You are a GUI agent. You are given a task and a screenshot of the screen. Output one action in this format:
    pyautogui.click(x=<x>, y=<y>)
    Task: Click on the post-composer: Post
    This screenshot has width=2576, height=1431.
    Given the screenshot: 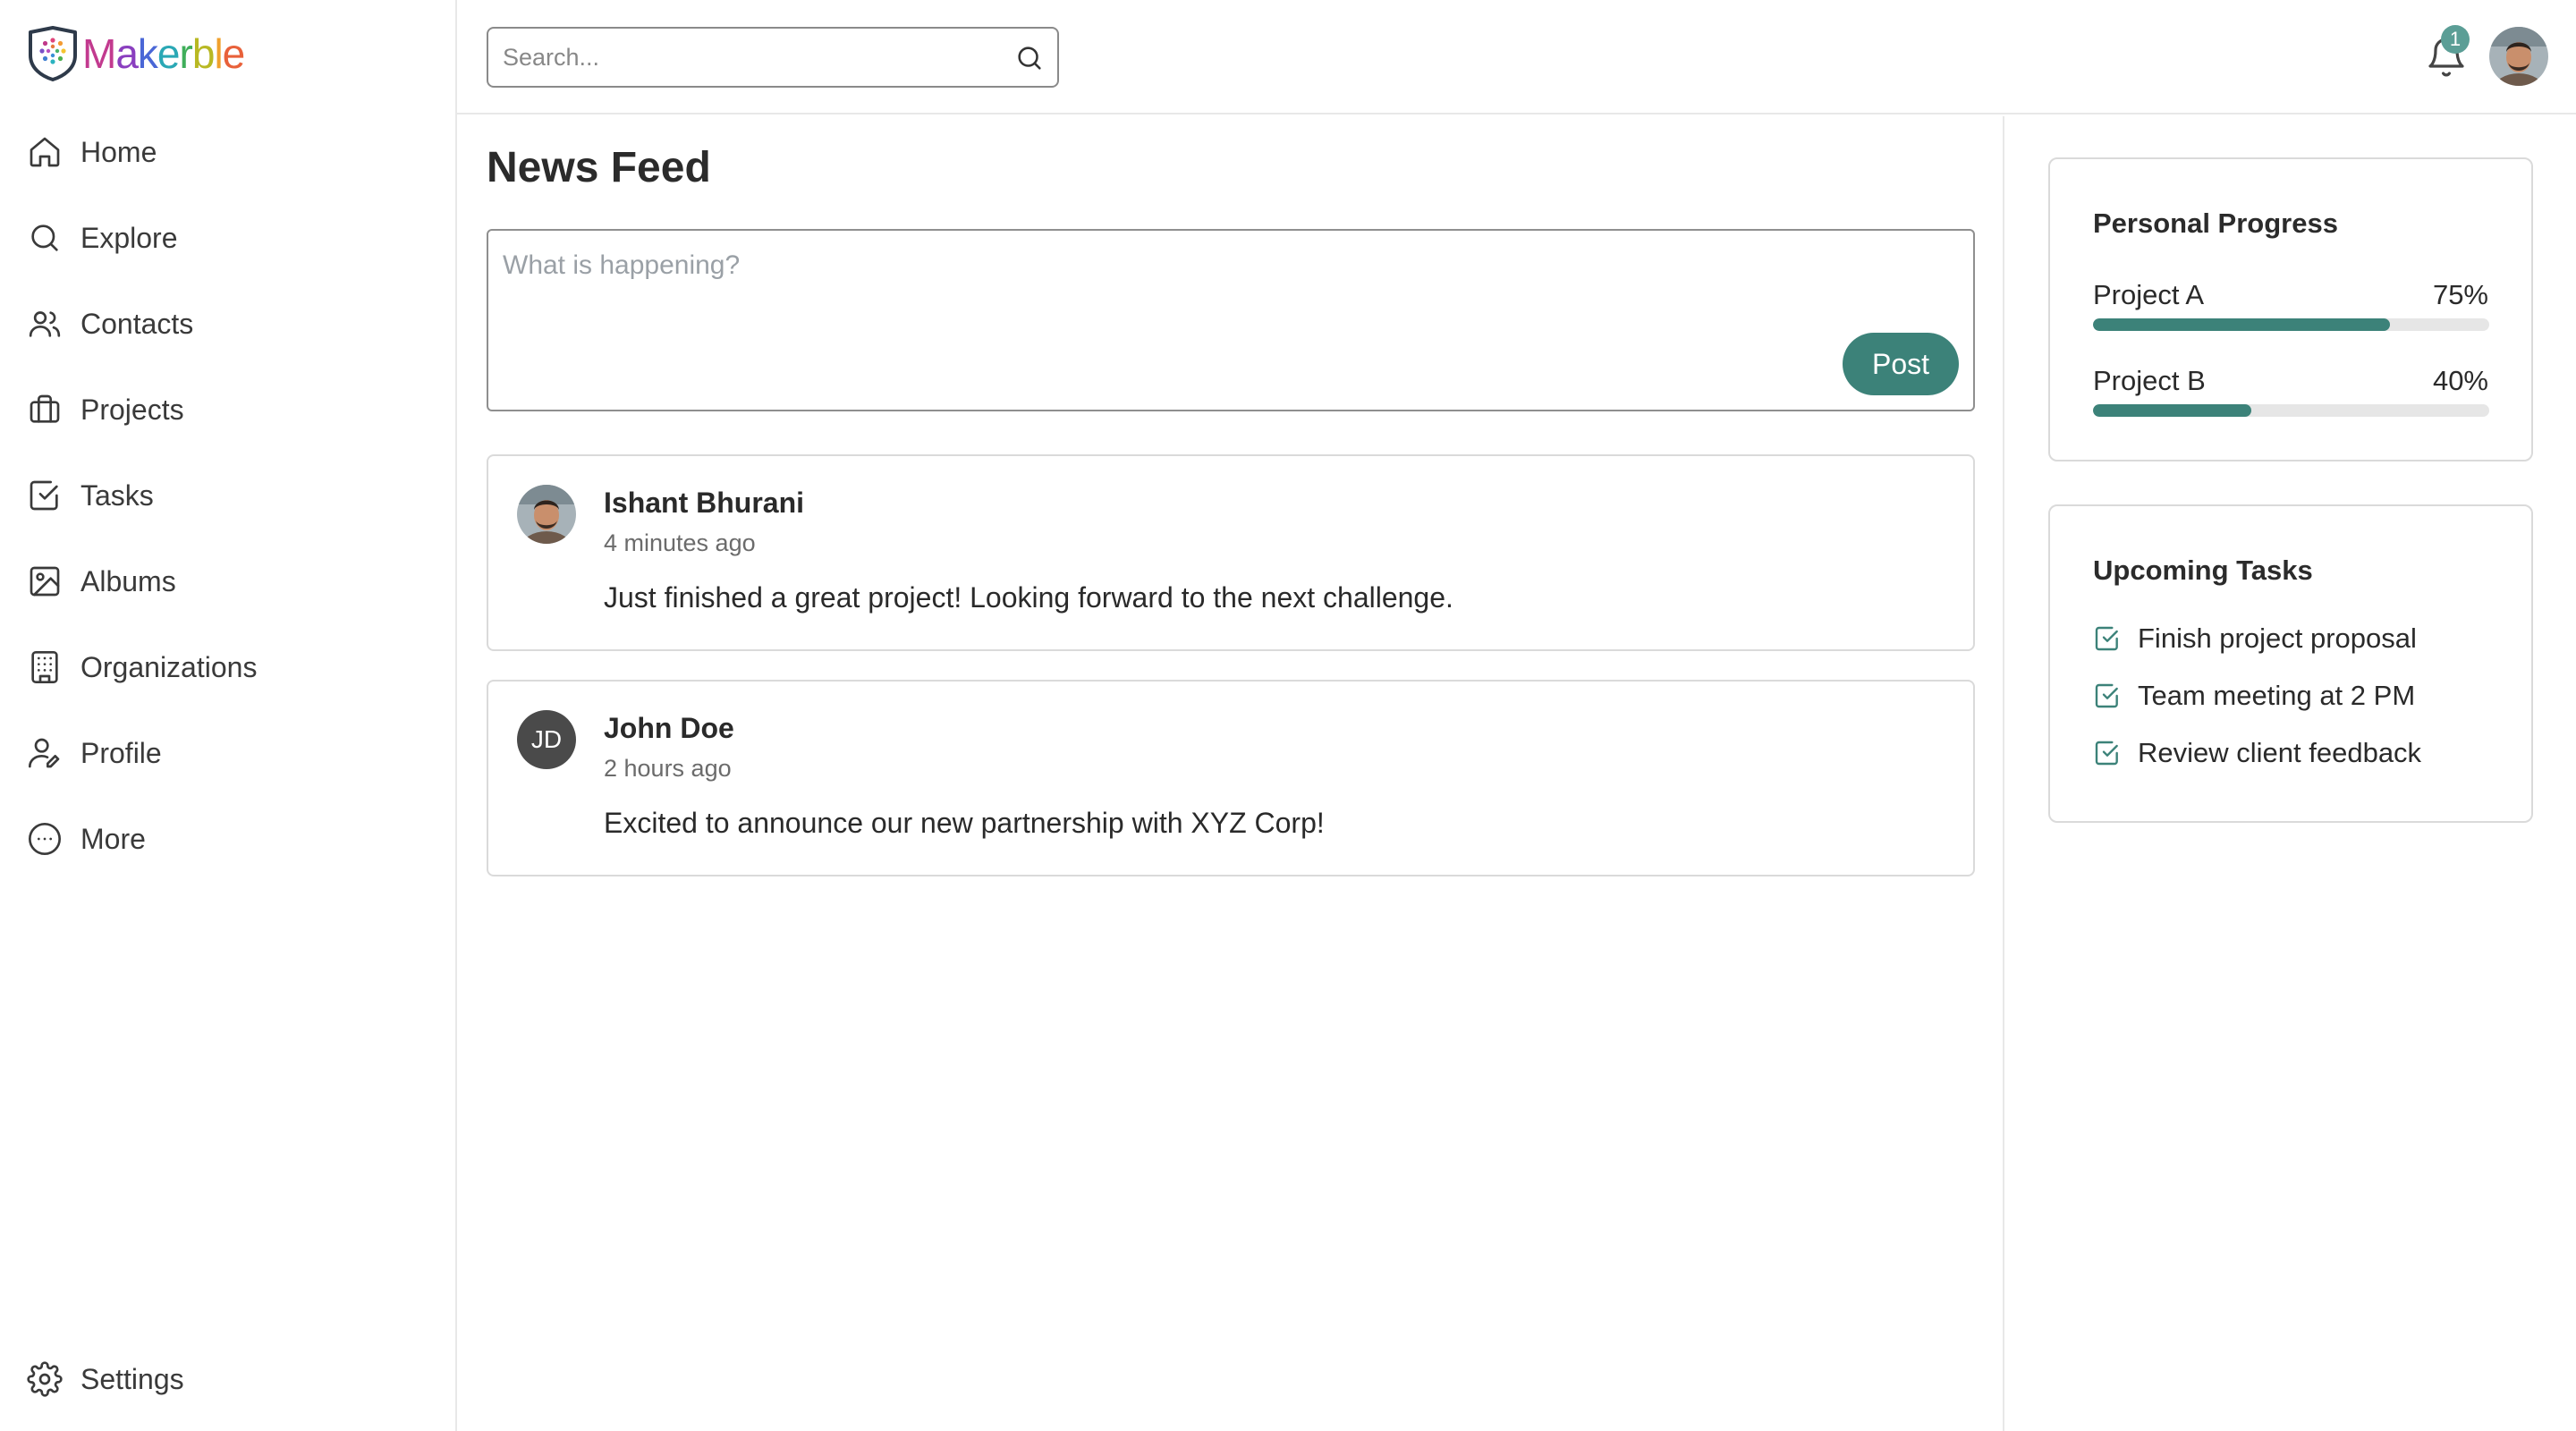 What is the action you would take?
    pyautogui.click(x=1231, y=320)
    